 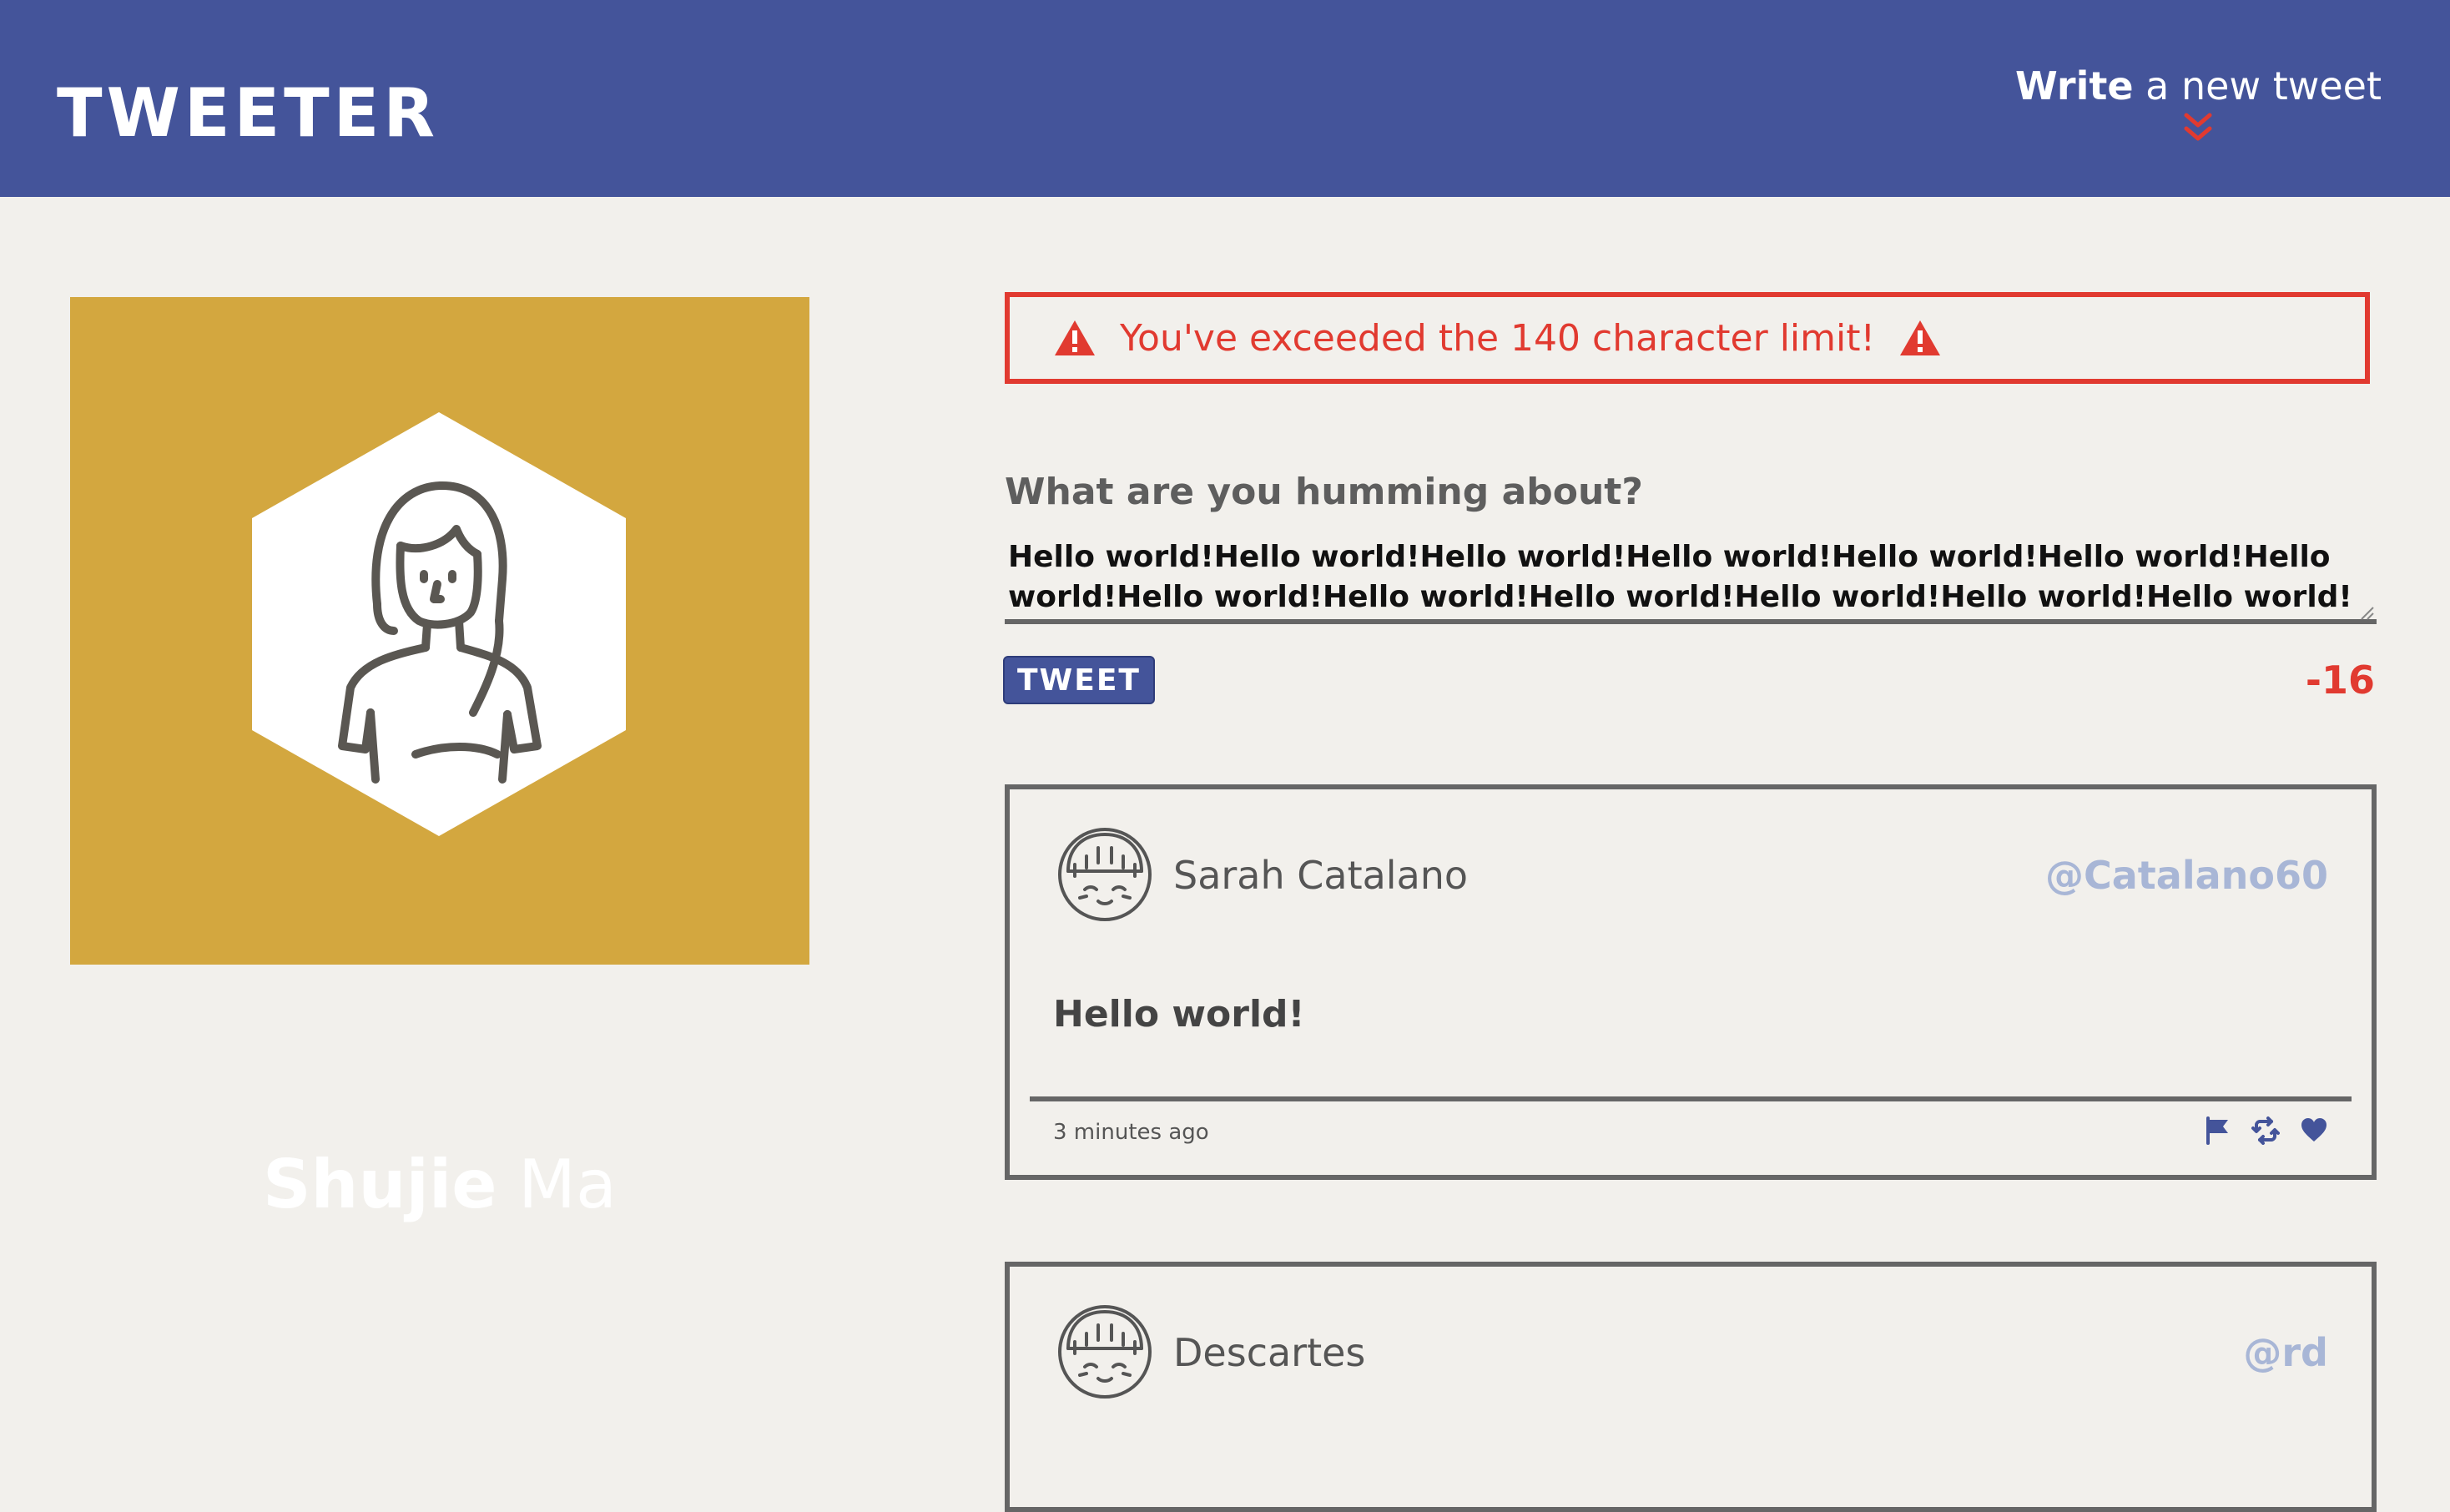 What do you see at coordinates (440, 1184) in the screenshot?
I see `profile-name: Shujie Ma` at bounding box center [440, 1184].